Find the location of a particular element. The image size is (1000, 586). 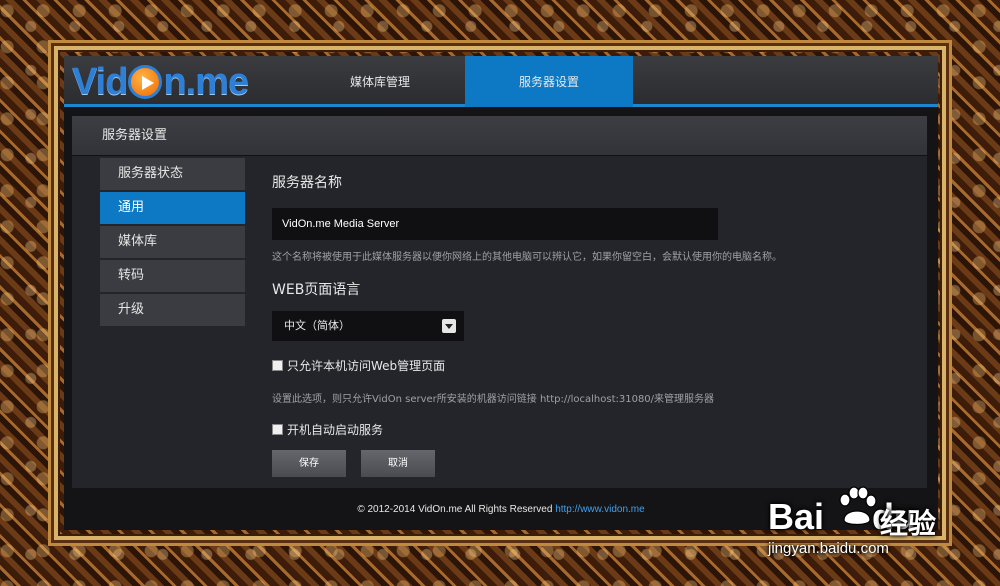

chevron-down-icon is located at coordinates (449, 326).